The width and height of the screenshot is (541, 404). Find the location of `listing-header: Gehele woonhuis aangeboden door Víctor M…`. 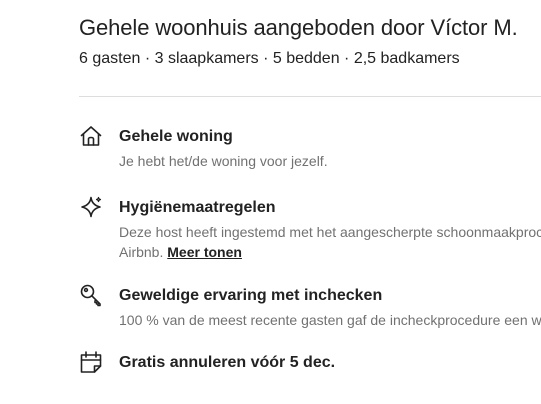

listing-header: Gehele woonhuis aangeboden door Víctor M… is located at coordinates (310, 42).